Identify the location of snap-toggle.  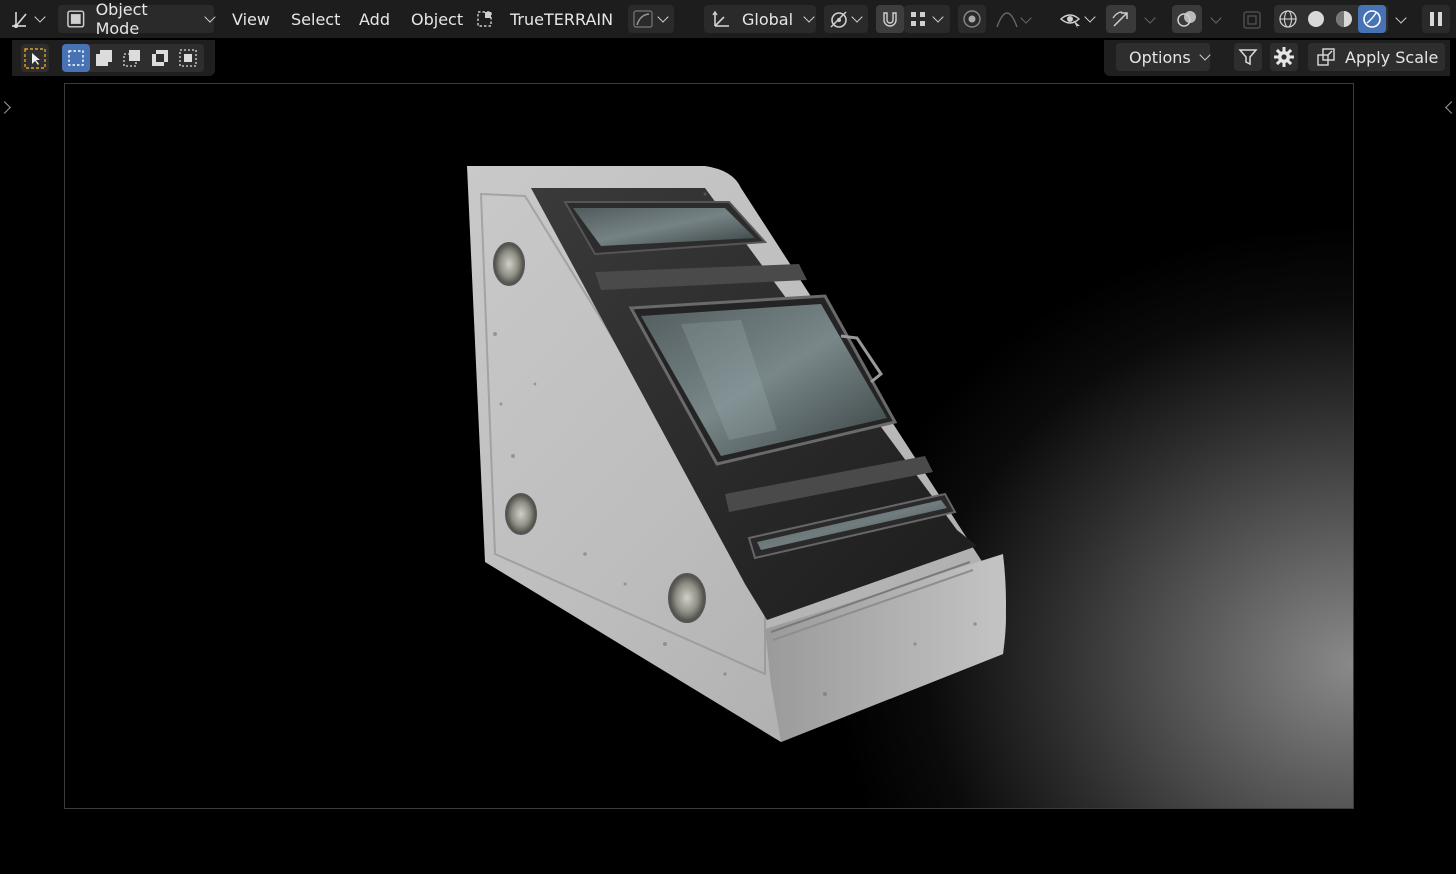
(890, 19).